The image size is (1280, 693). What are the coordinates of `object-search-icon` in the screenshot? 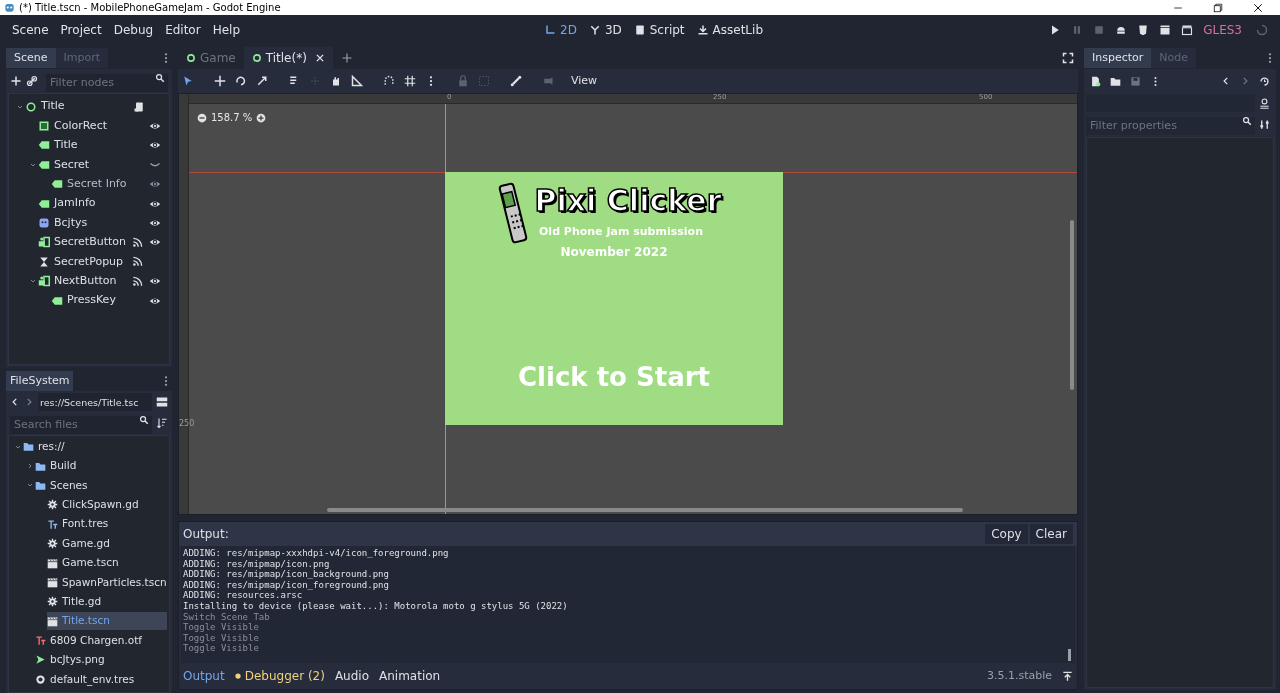 It's located at (1264, 103).